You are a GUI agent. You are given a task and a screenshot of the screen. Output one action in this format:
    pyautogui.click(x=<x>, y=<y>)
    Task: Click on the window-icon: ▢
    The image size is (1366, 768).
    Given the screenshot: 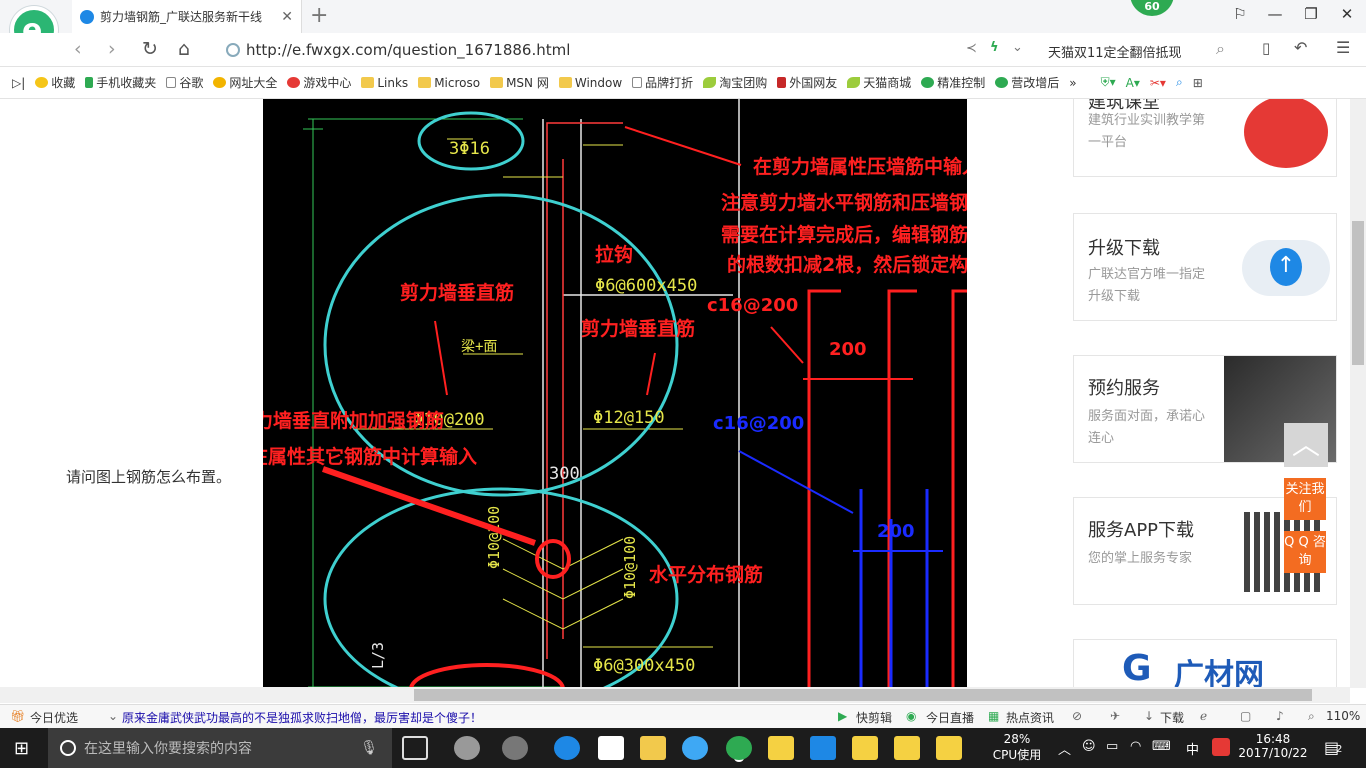 What is the action you would take?
    pyautogui.click(x=1245, y=716)
    